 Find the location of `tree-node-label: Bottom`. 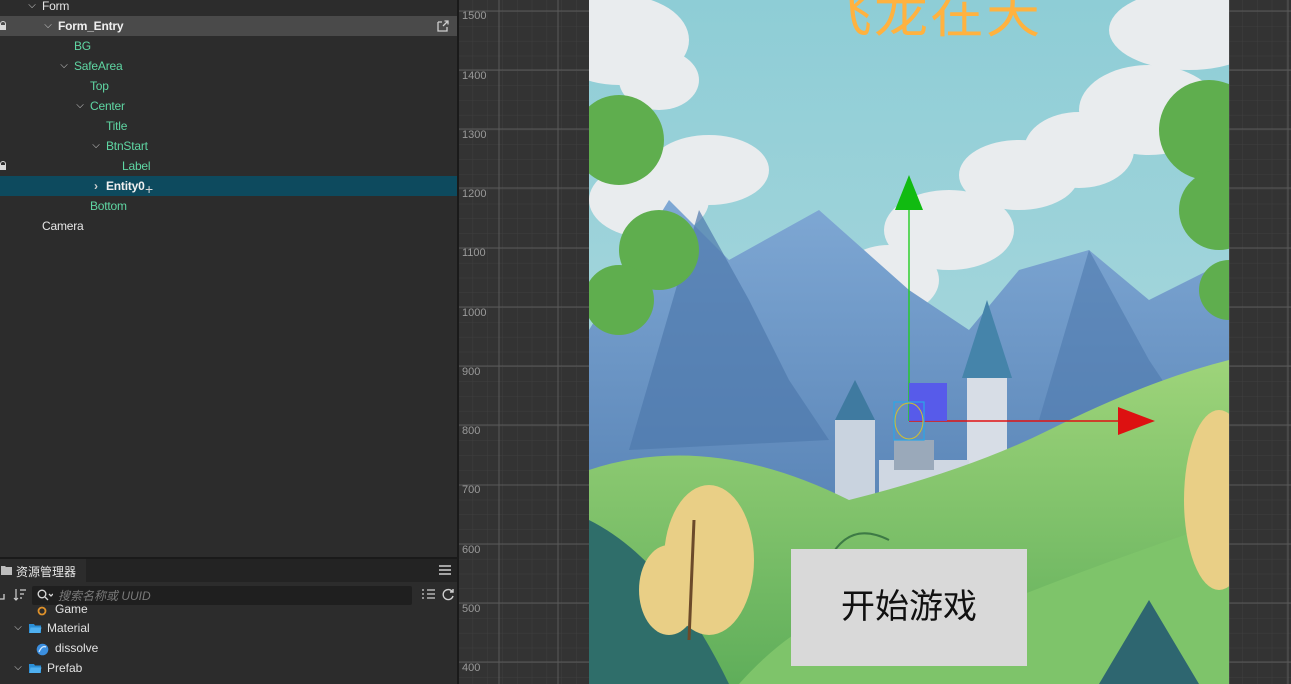

tree-node-label: Bottom is located at coordinates (108, 206).